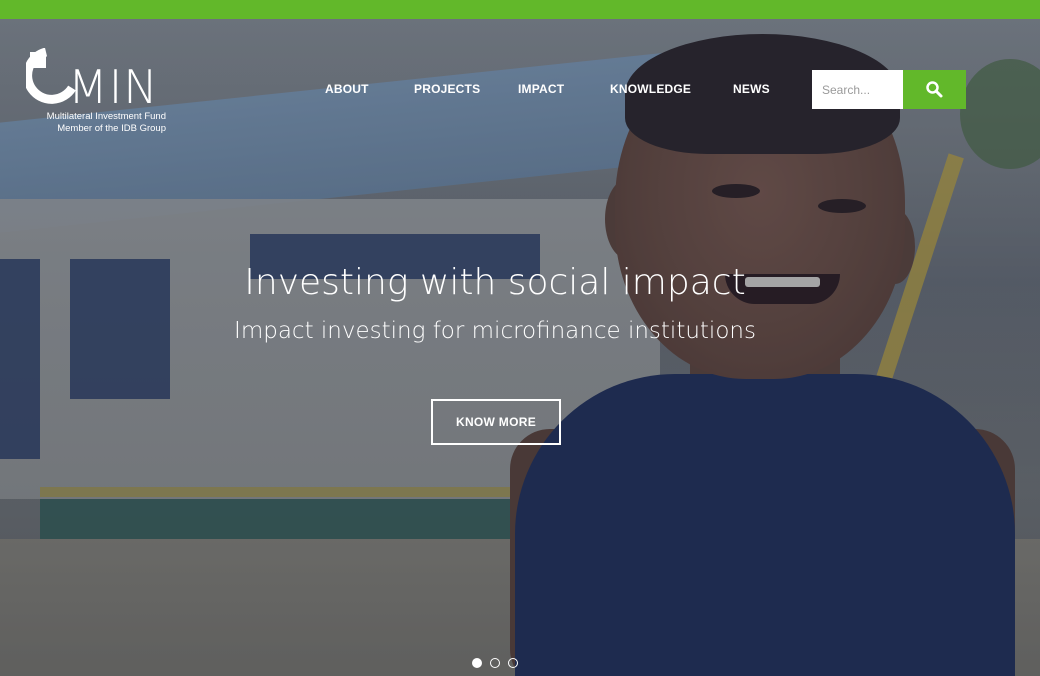  What do you see at coordinates (751, 89) in the screenshot?
I see `nav-item-news: NEWS` at bounding box center [751, 89].